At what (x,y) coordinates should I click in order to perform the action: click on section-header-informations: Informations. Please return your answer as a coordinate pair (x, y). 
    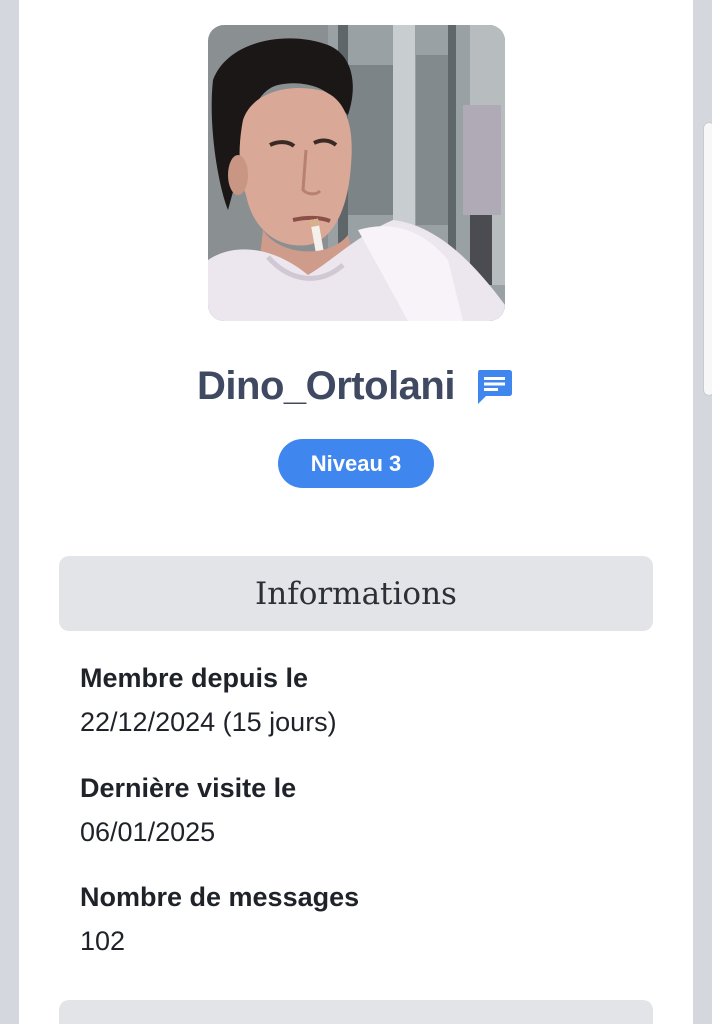
    Looking at the image, I should click on (356, 593).